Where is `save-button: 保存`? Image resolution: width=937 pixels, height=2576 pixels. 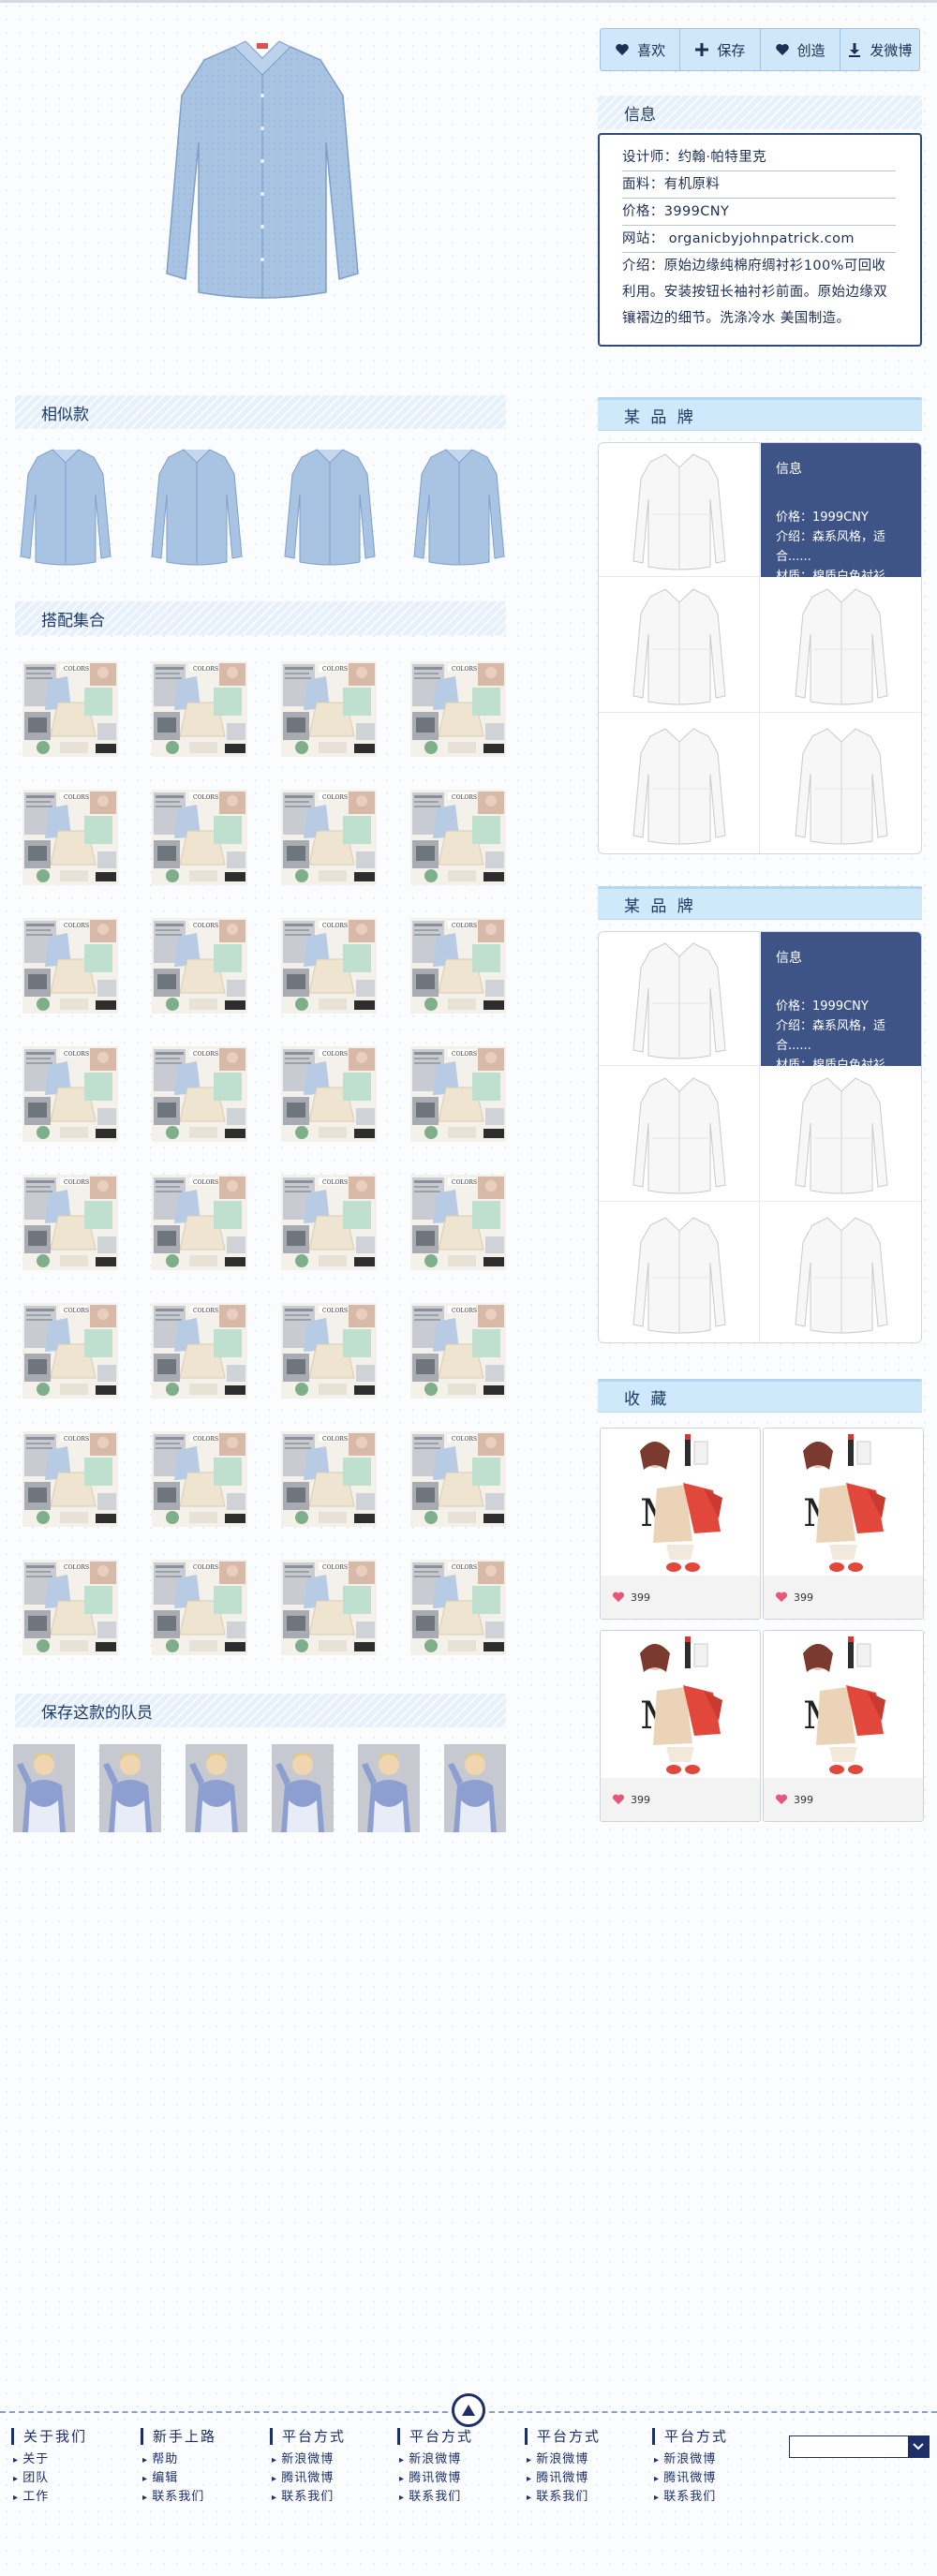 save-button: 保存 is located at coordinates (720, 49).